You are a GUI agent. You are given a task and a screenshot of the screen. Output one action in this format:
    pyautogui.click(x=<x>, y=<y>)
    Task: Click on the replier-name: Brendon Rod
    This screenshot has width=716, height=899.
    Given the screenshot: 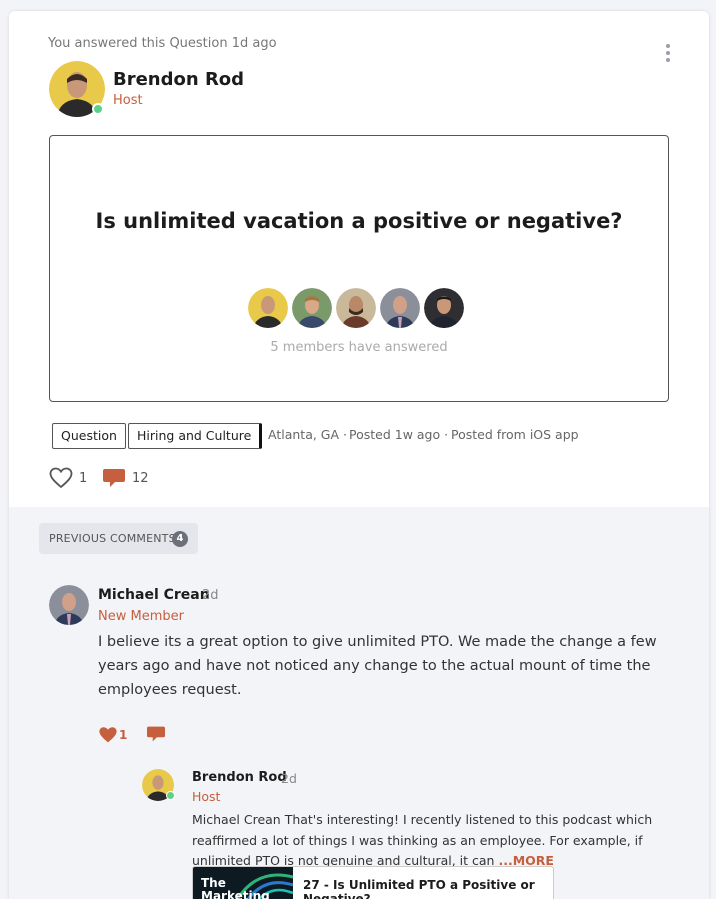 What is the action you would take?
    pyautogui.click(x=239, y=777)
    